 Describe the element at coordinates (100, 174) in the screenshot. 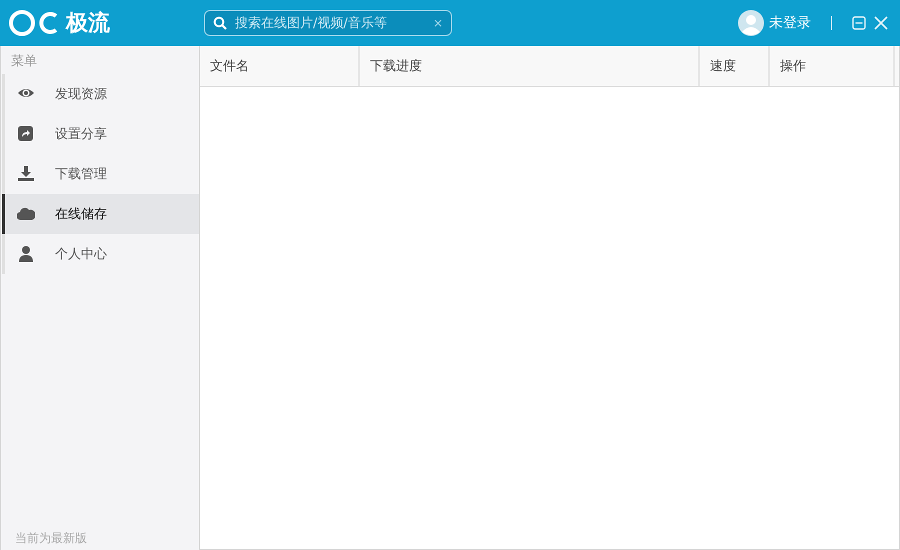

I see `sidebar-item: 下载管理` at that location.